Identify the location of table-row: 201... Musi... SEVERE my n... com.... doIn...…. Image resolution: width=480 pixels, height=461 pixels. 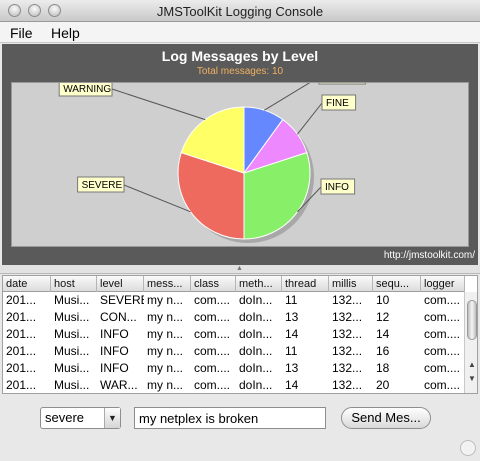
(234, 300).